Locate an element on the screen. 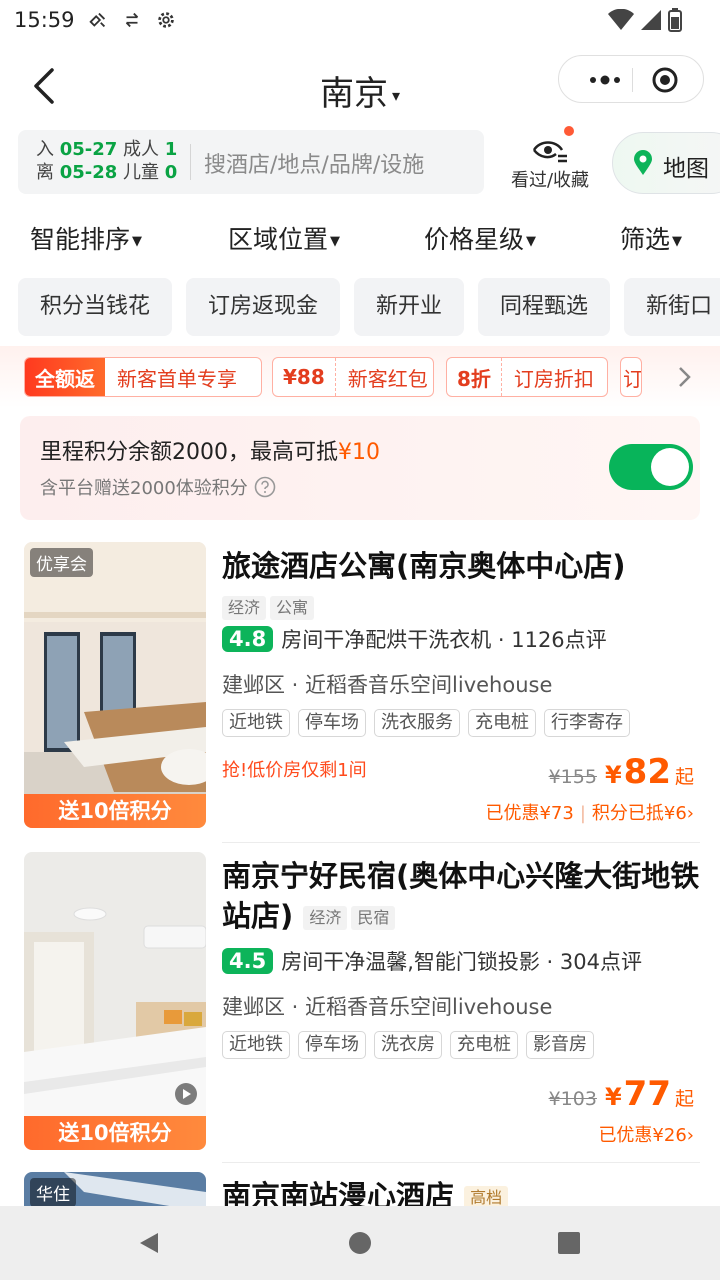  quick-tag: 订房返现金 is located at coordinates (263, 307).